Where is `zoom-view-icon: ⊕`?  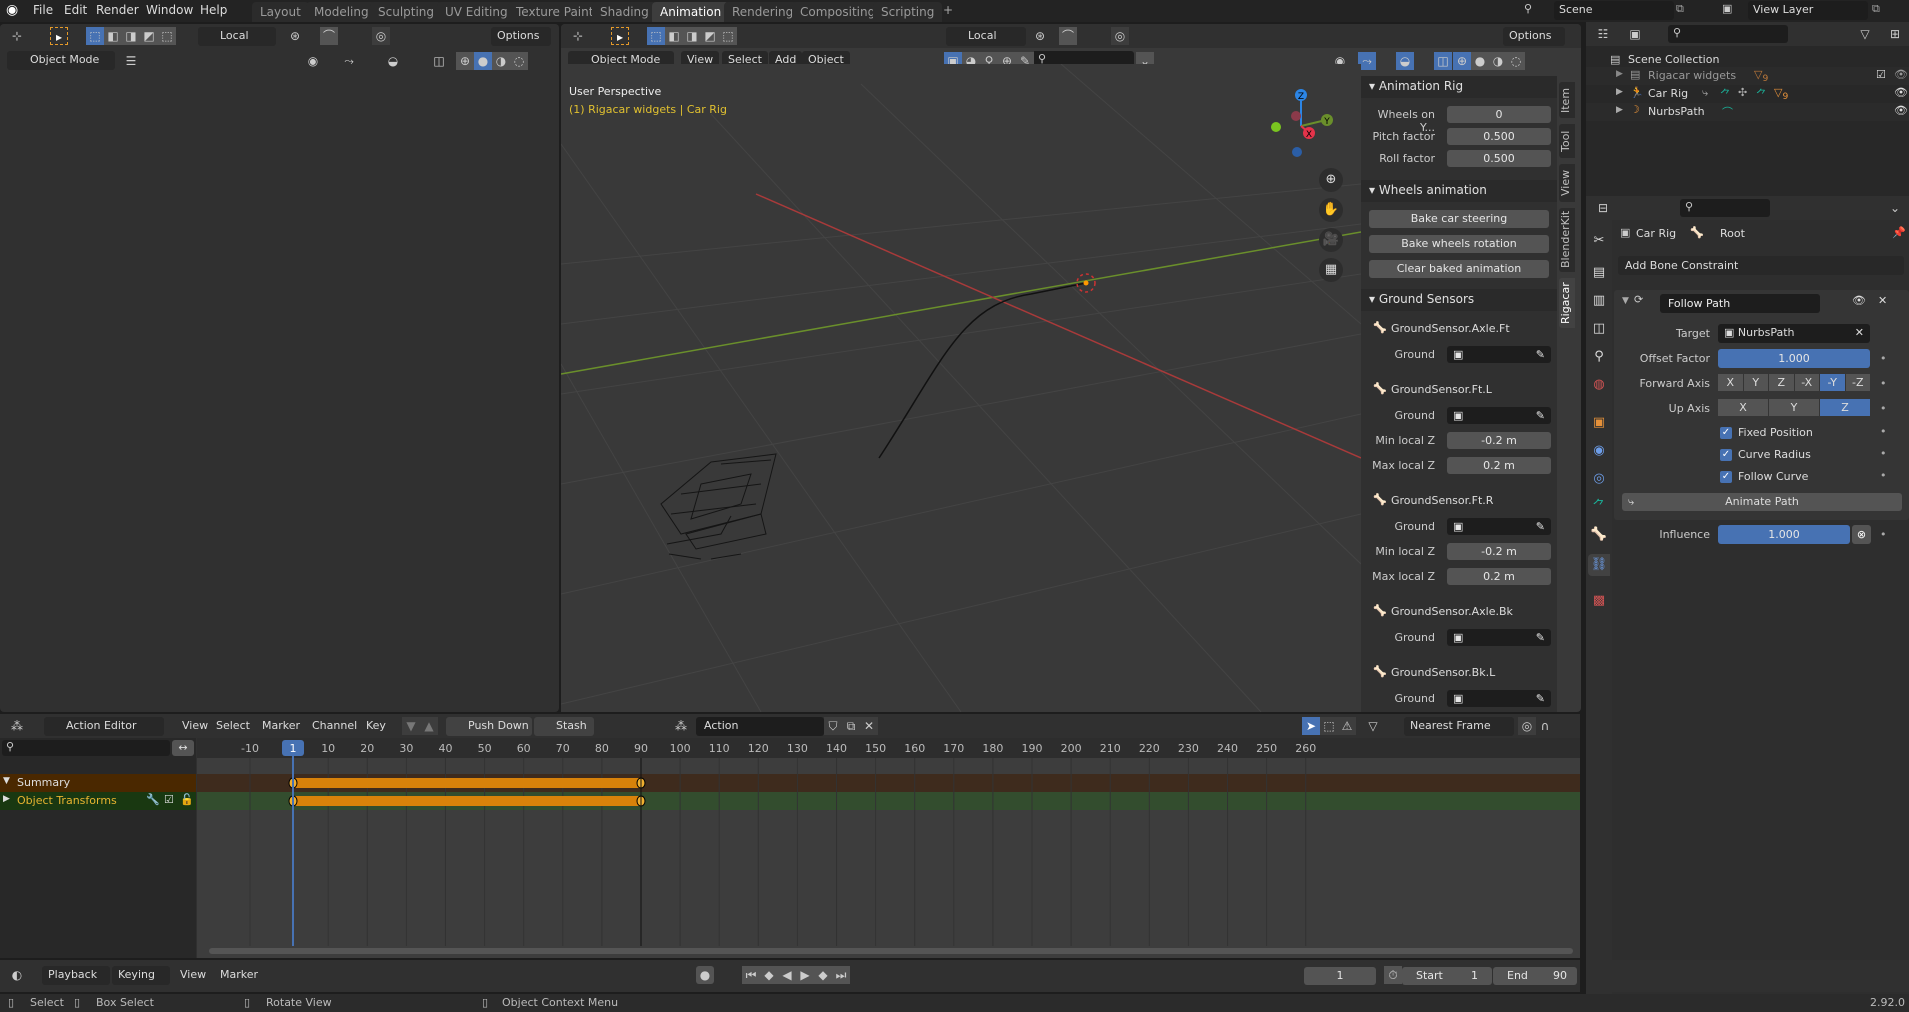
zoom-view-icon: ⊕ is located at coordinates (1331, 180).